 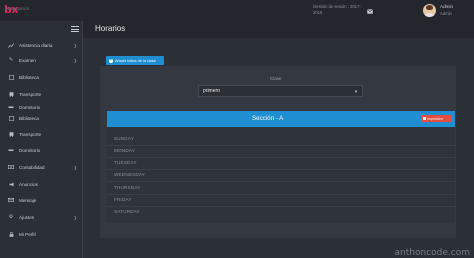 I want to click on user-name: Admin, so click(x=446, y=6).